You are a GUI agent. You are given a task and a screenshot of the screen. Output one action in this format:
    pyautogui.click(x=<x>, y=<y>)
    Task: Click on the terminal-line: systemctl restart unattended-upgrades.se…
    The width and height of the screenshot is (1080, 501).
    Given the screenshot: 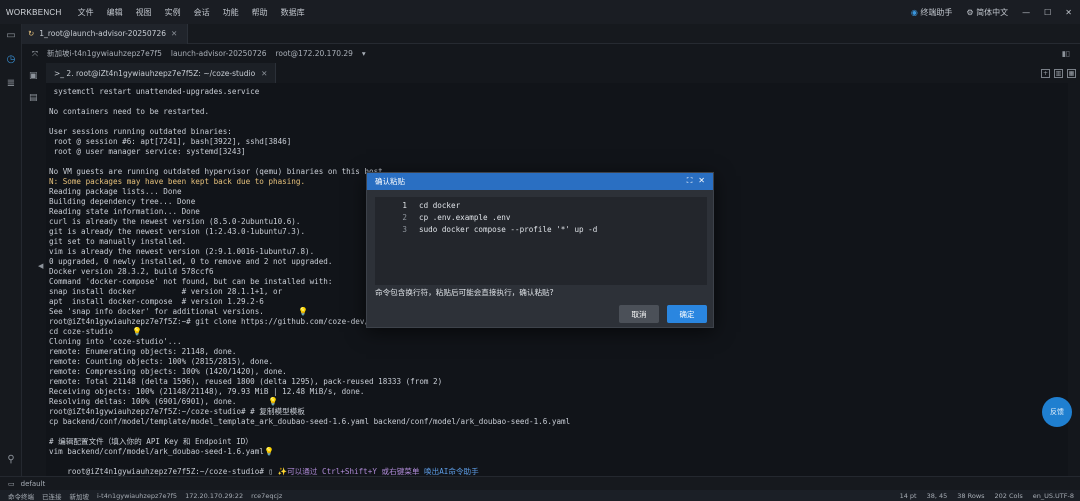 What is the action you would take?
    pyautogui.click(x=154, y=91)
    